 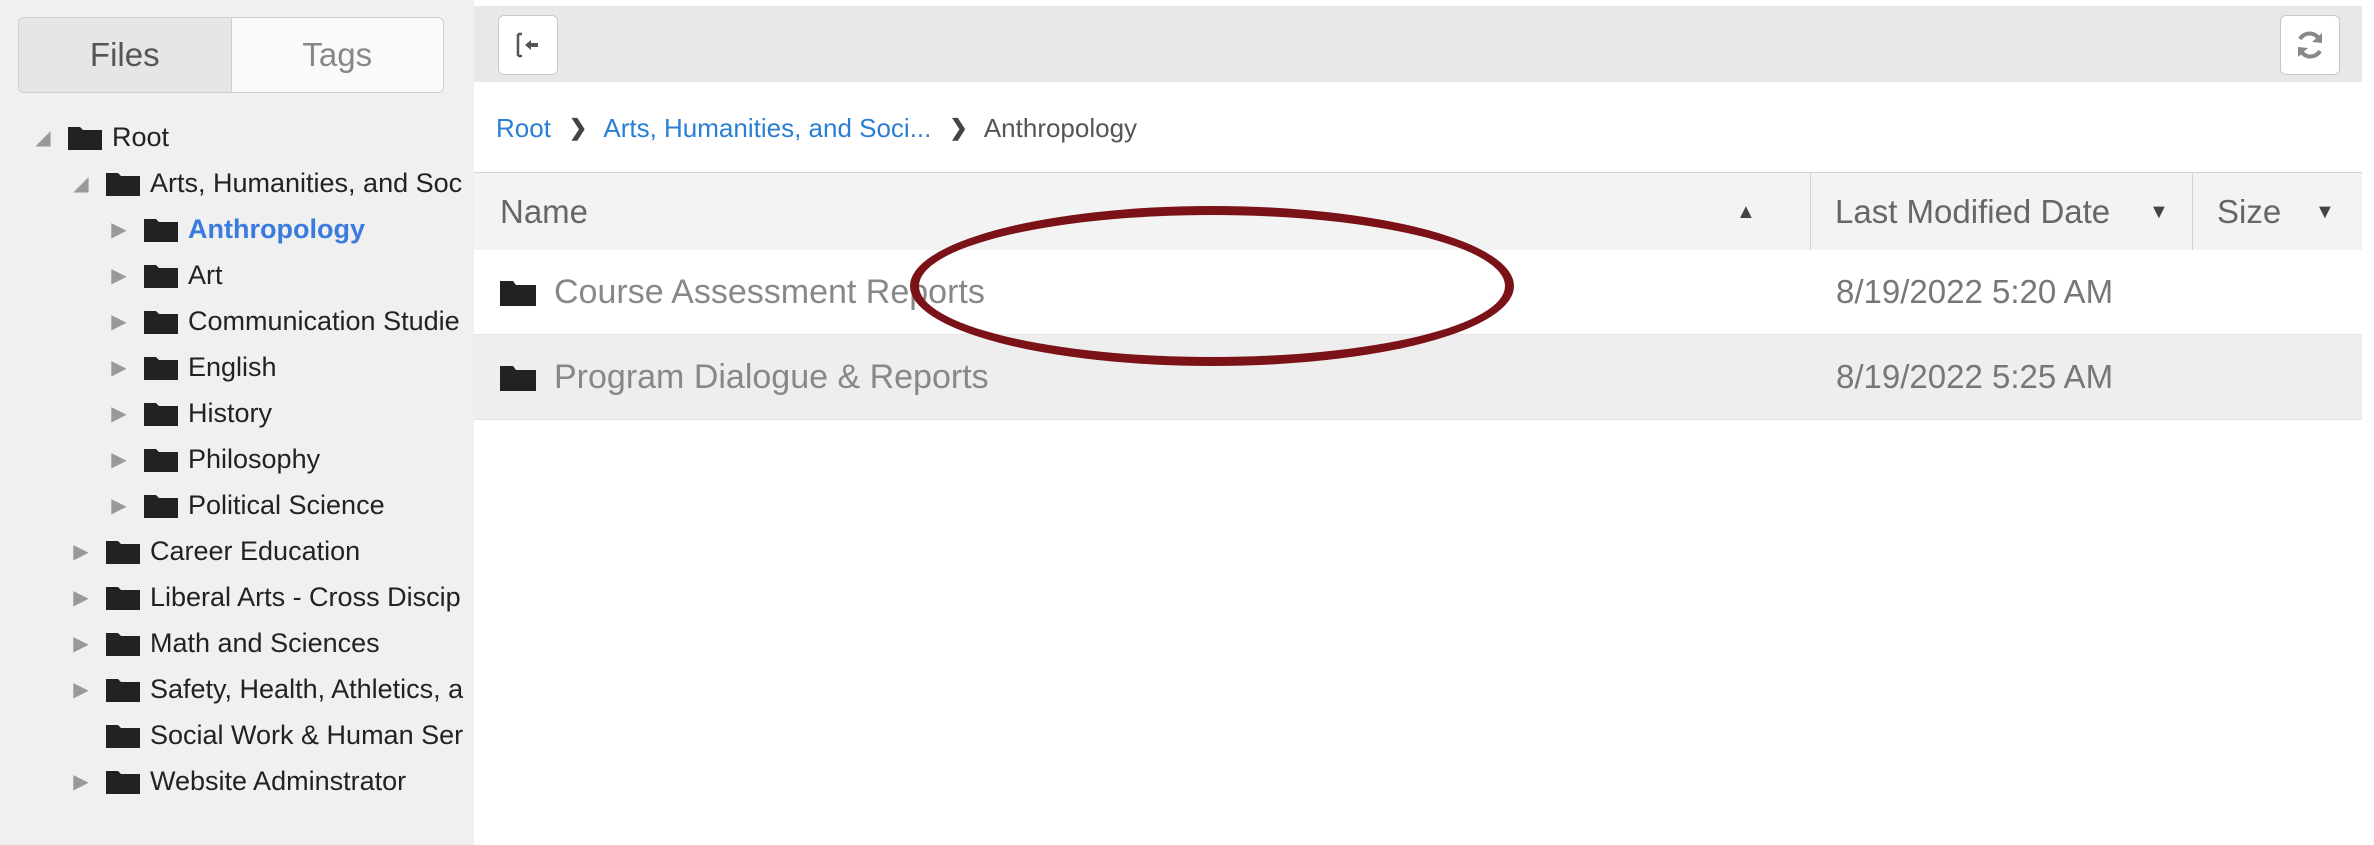 I want to click on tree-item-label: Social Work & Human Ser, so click(x=307, y=734).